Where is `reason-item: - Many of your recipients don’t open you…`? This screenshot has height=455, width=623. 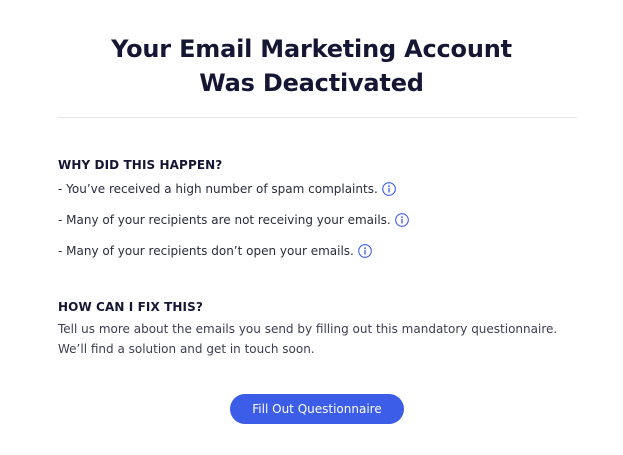 reason-item: - Many of your recipients don’t open you… is located at coordinates (318, 251).